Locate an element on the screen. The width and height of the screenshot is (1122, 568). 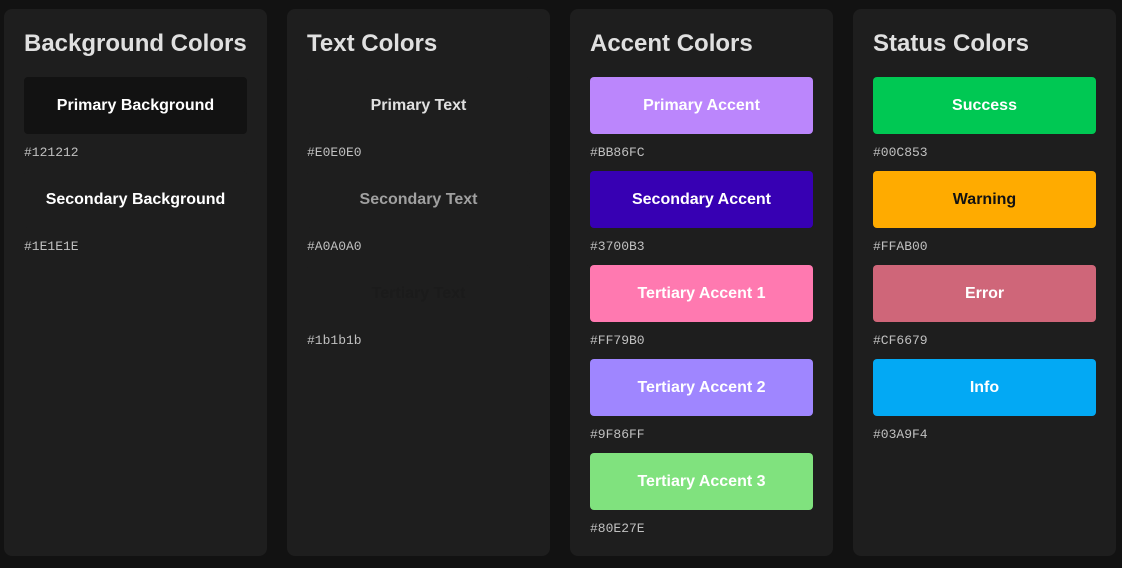
swatch-item: Info #03A9F4 is located at coordinates (984, 406).